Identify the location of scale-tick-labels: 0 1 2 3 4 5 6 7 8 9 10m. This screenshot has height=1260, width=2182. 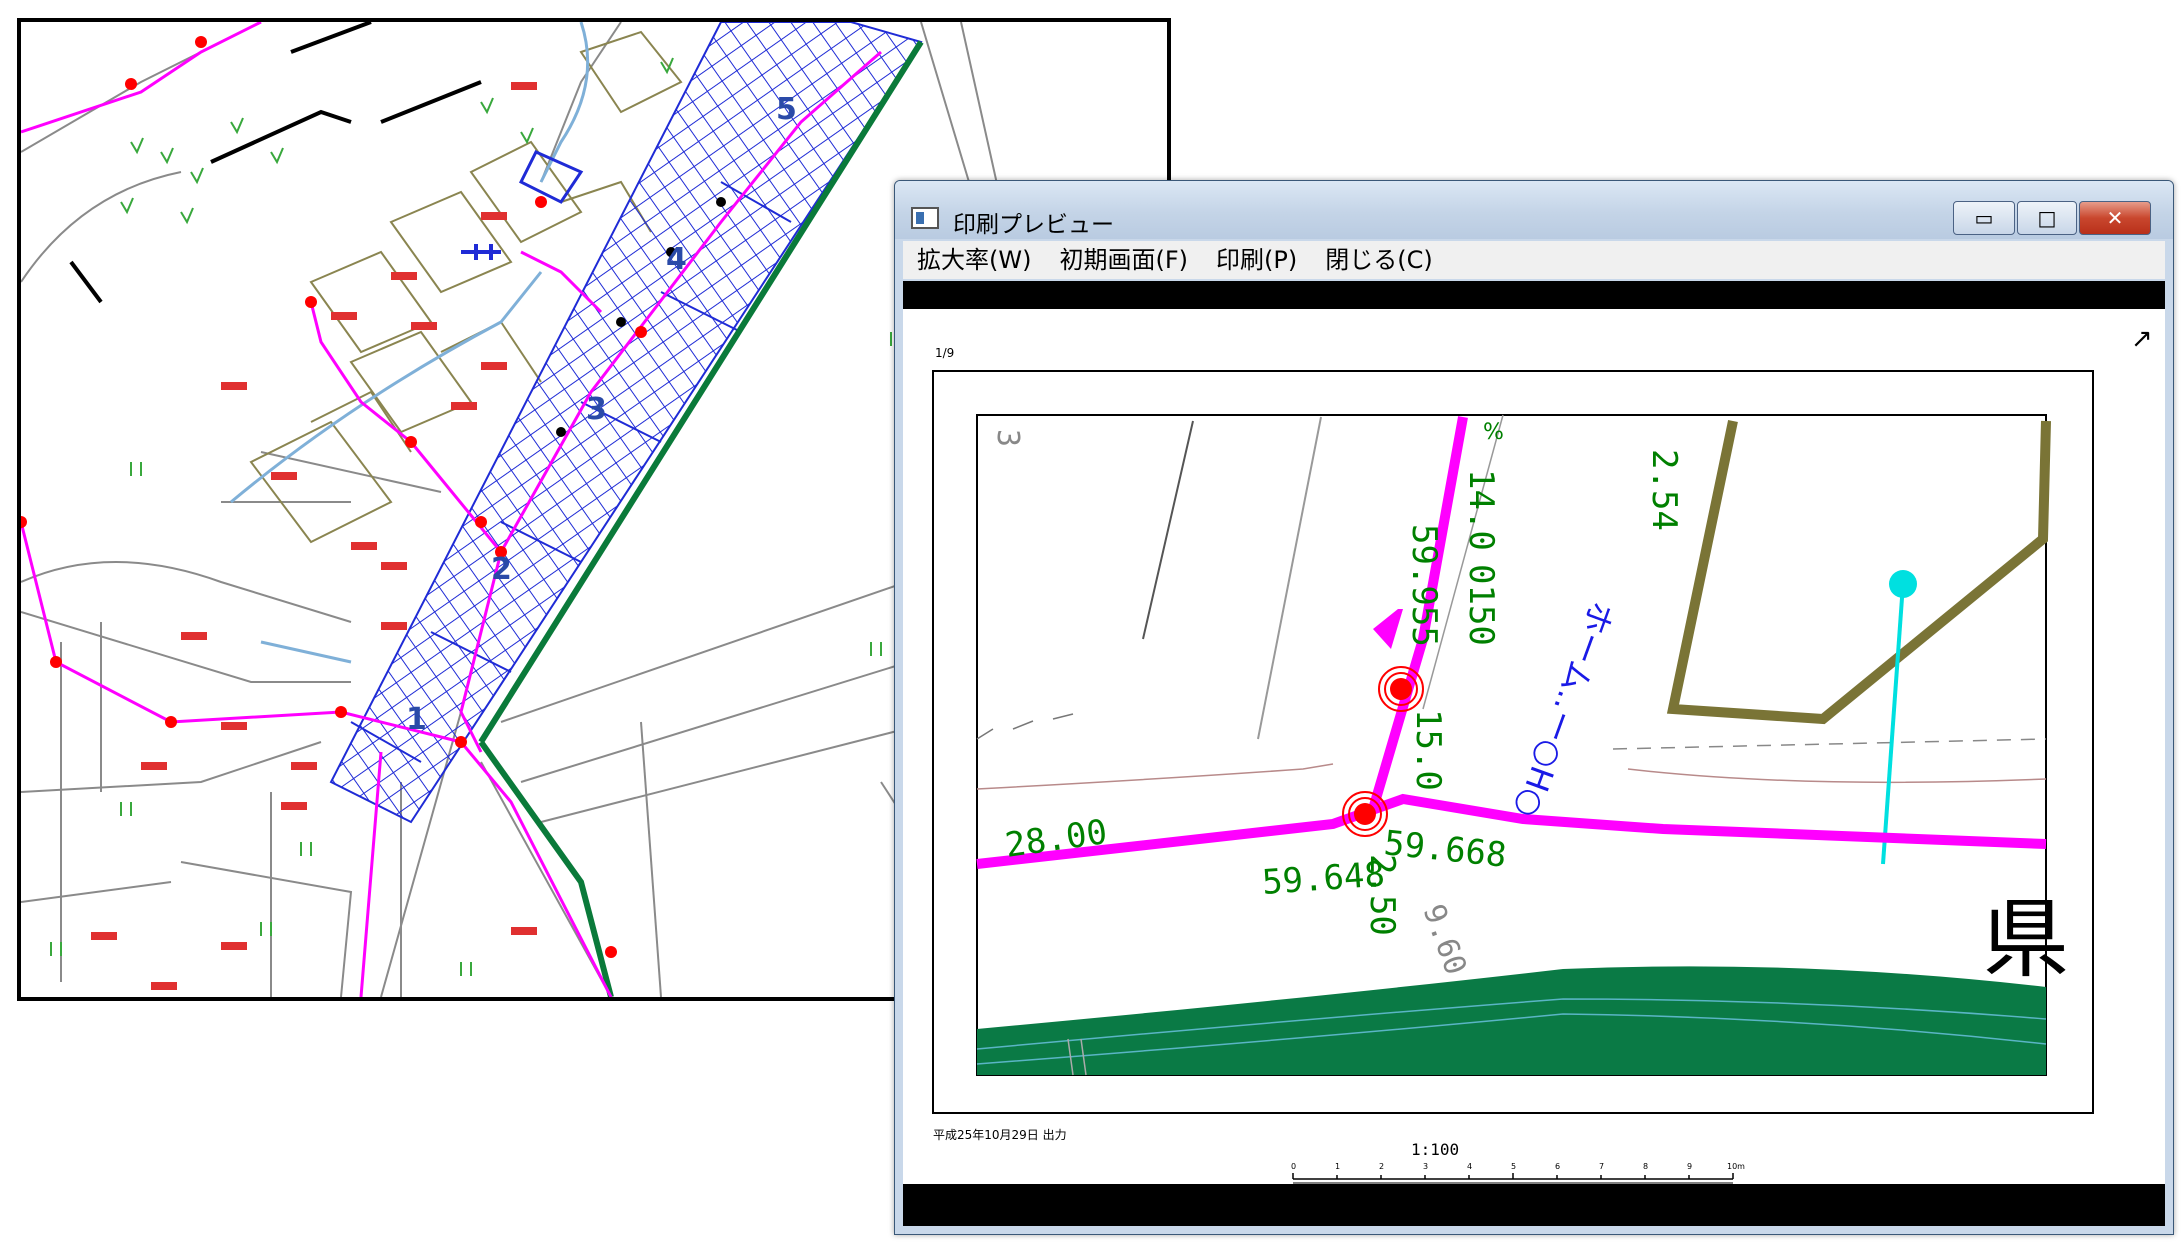
(1518, 1166).